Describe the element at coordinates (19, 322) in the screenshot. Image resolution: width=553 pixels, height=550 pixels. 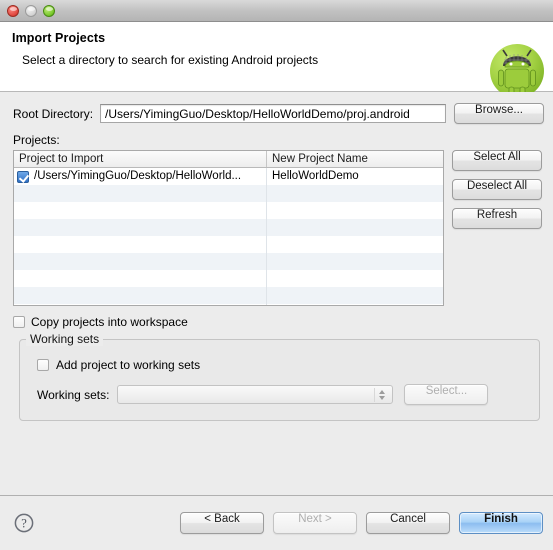
I see `copy-projects-checkbox` at that location.